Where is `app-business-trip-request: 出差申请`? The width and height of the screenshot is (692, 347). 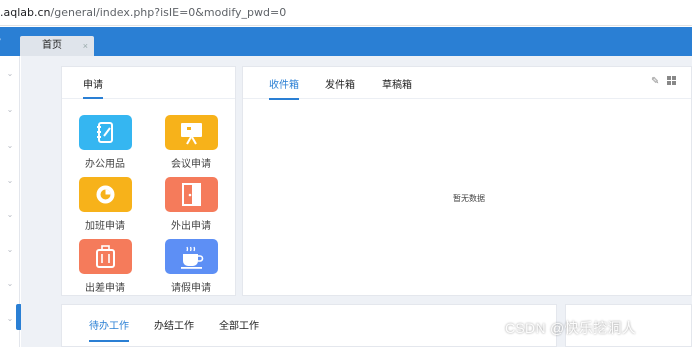
app-business-trip-request: 出差申请 is located at coordinates (105, 266).